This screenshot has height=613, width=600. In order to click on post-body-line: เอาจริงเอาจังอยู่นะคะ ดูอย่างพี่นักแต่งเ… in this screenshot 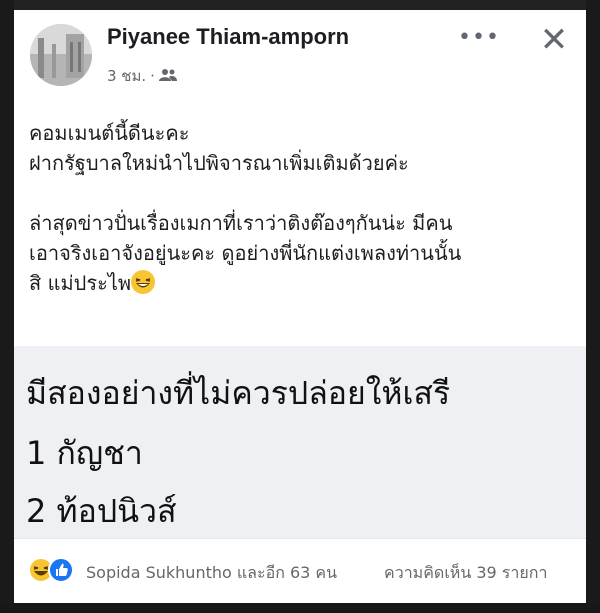, I will do `click(245, 253)`.